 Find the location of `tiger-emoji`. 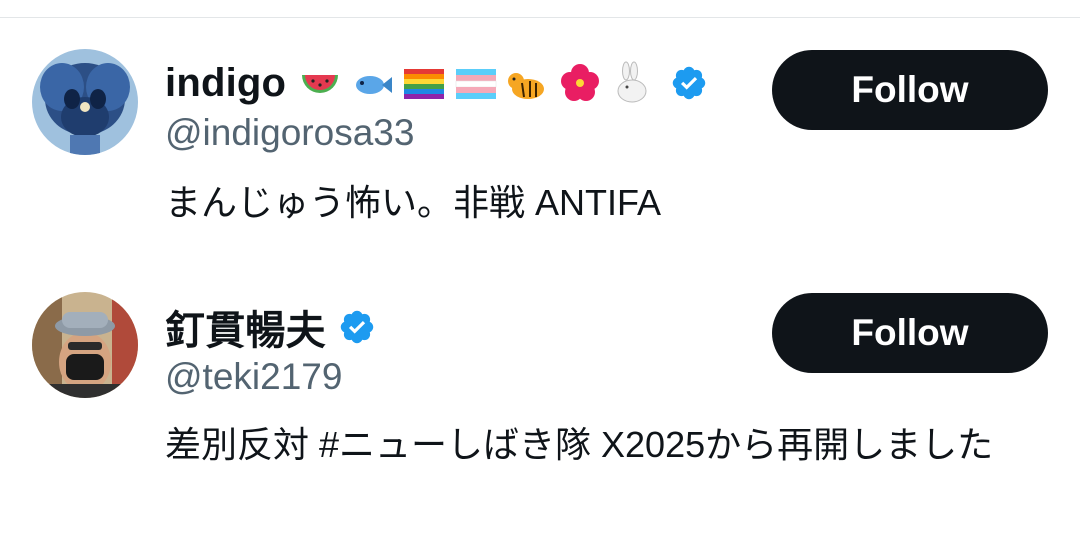

tiger-emoji is located at coordinates (526, 86).